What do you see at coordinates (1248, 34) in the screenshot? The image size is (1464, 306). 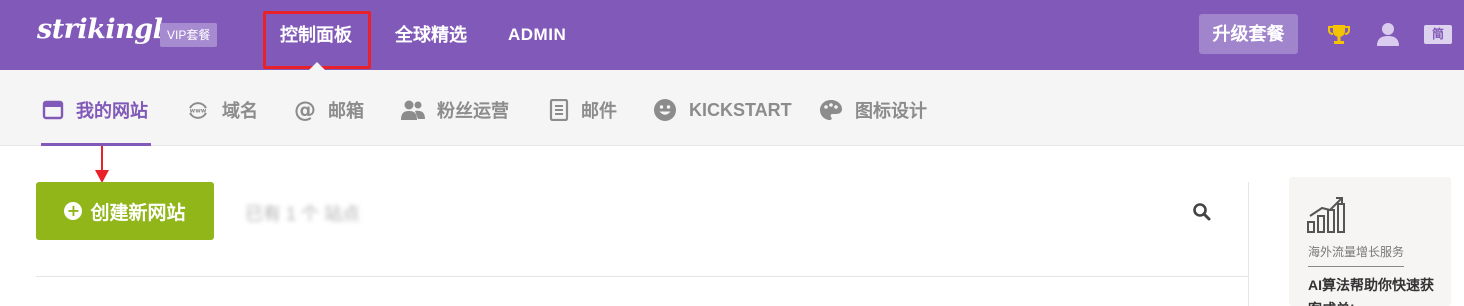 I see `upgrade-button: 升级套餐` at bounding box center [1248, 34].